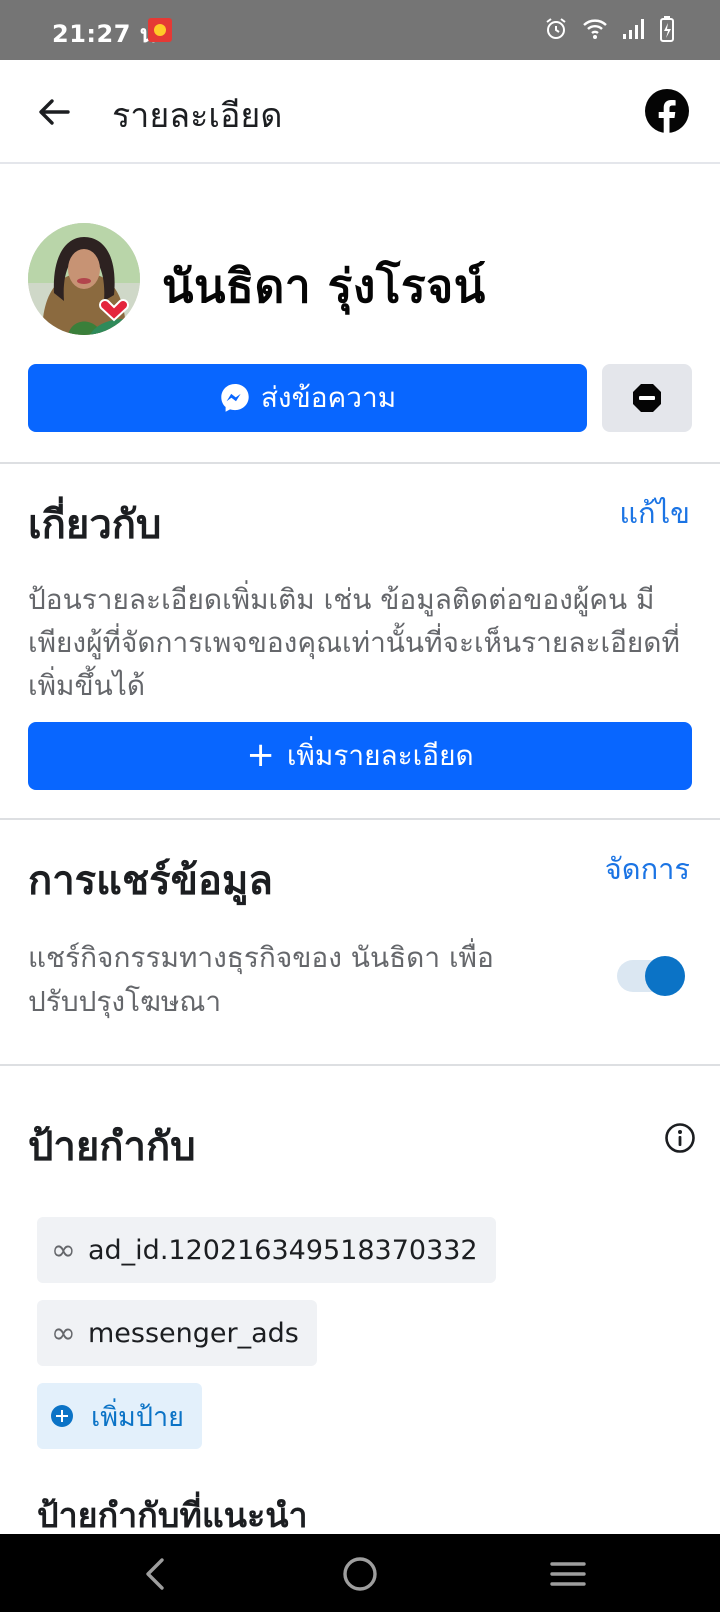 The width and height of the screenshot is (720, 1612). What do you see at coordinates (235, 398) in the screenshot?
I see `messenger-icon` at bounding box center [235, 398].